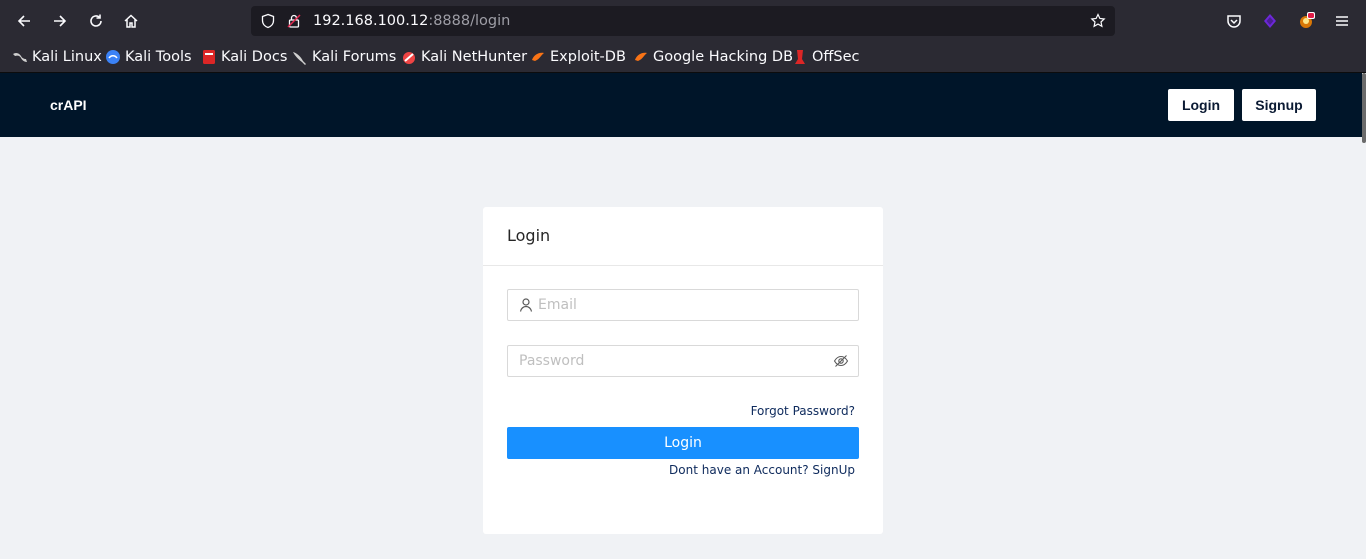 The width and height of the screenshot is (1366, 559). I want to click on app-header: crAPI Login Signup, so click(681, 105).